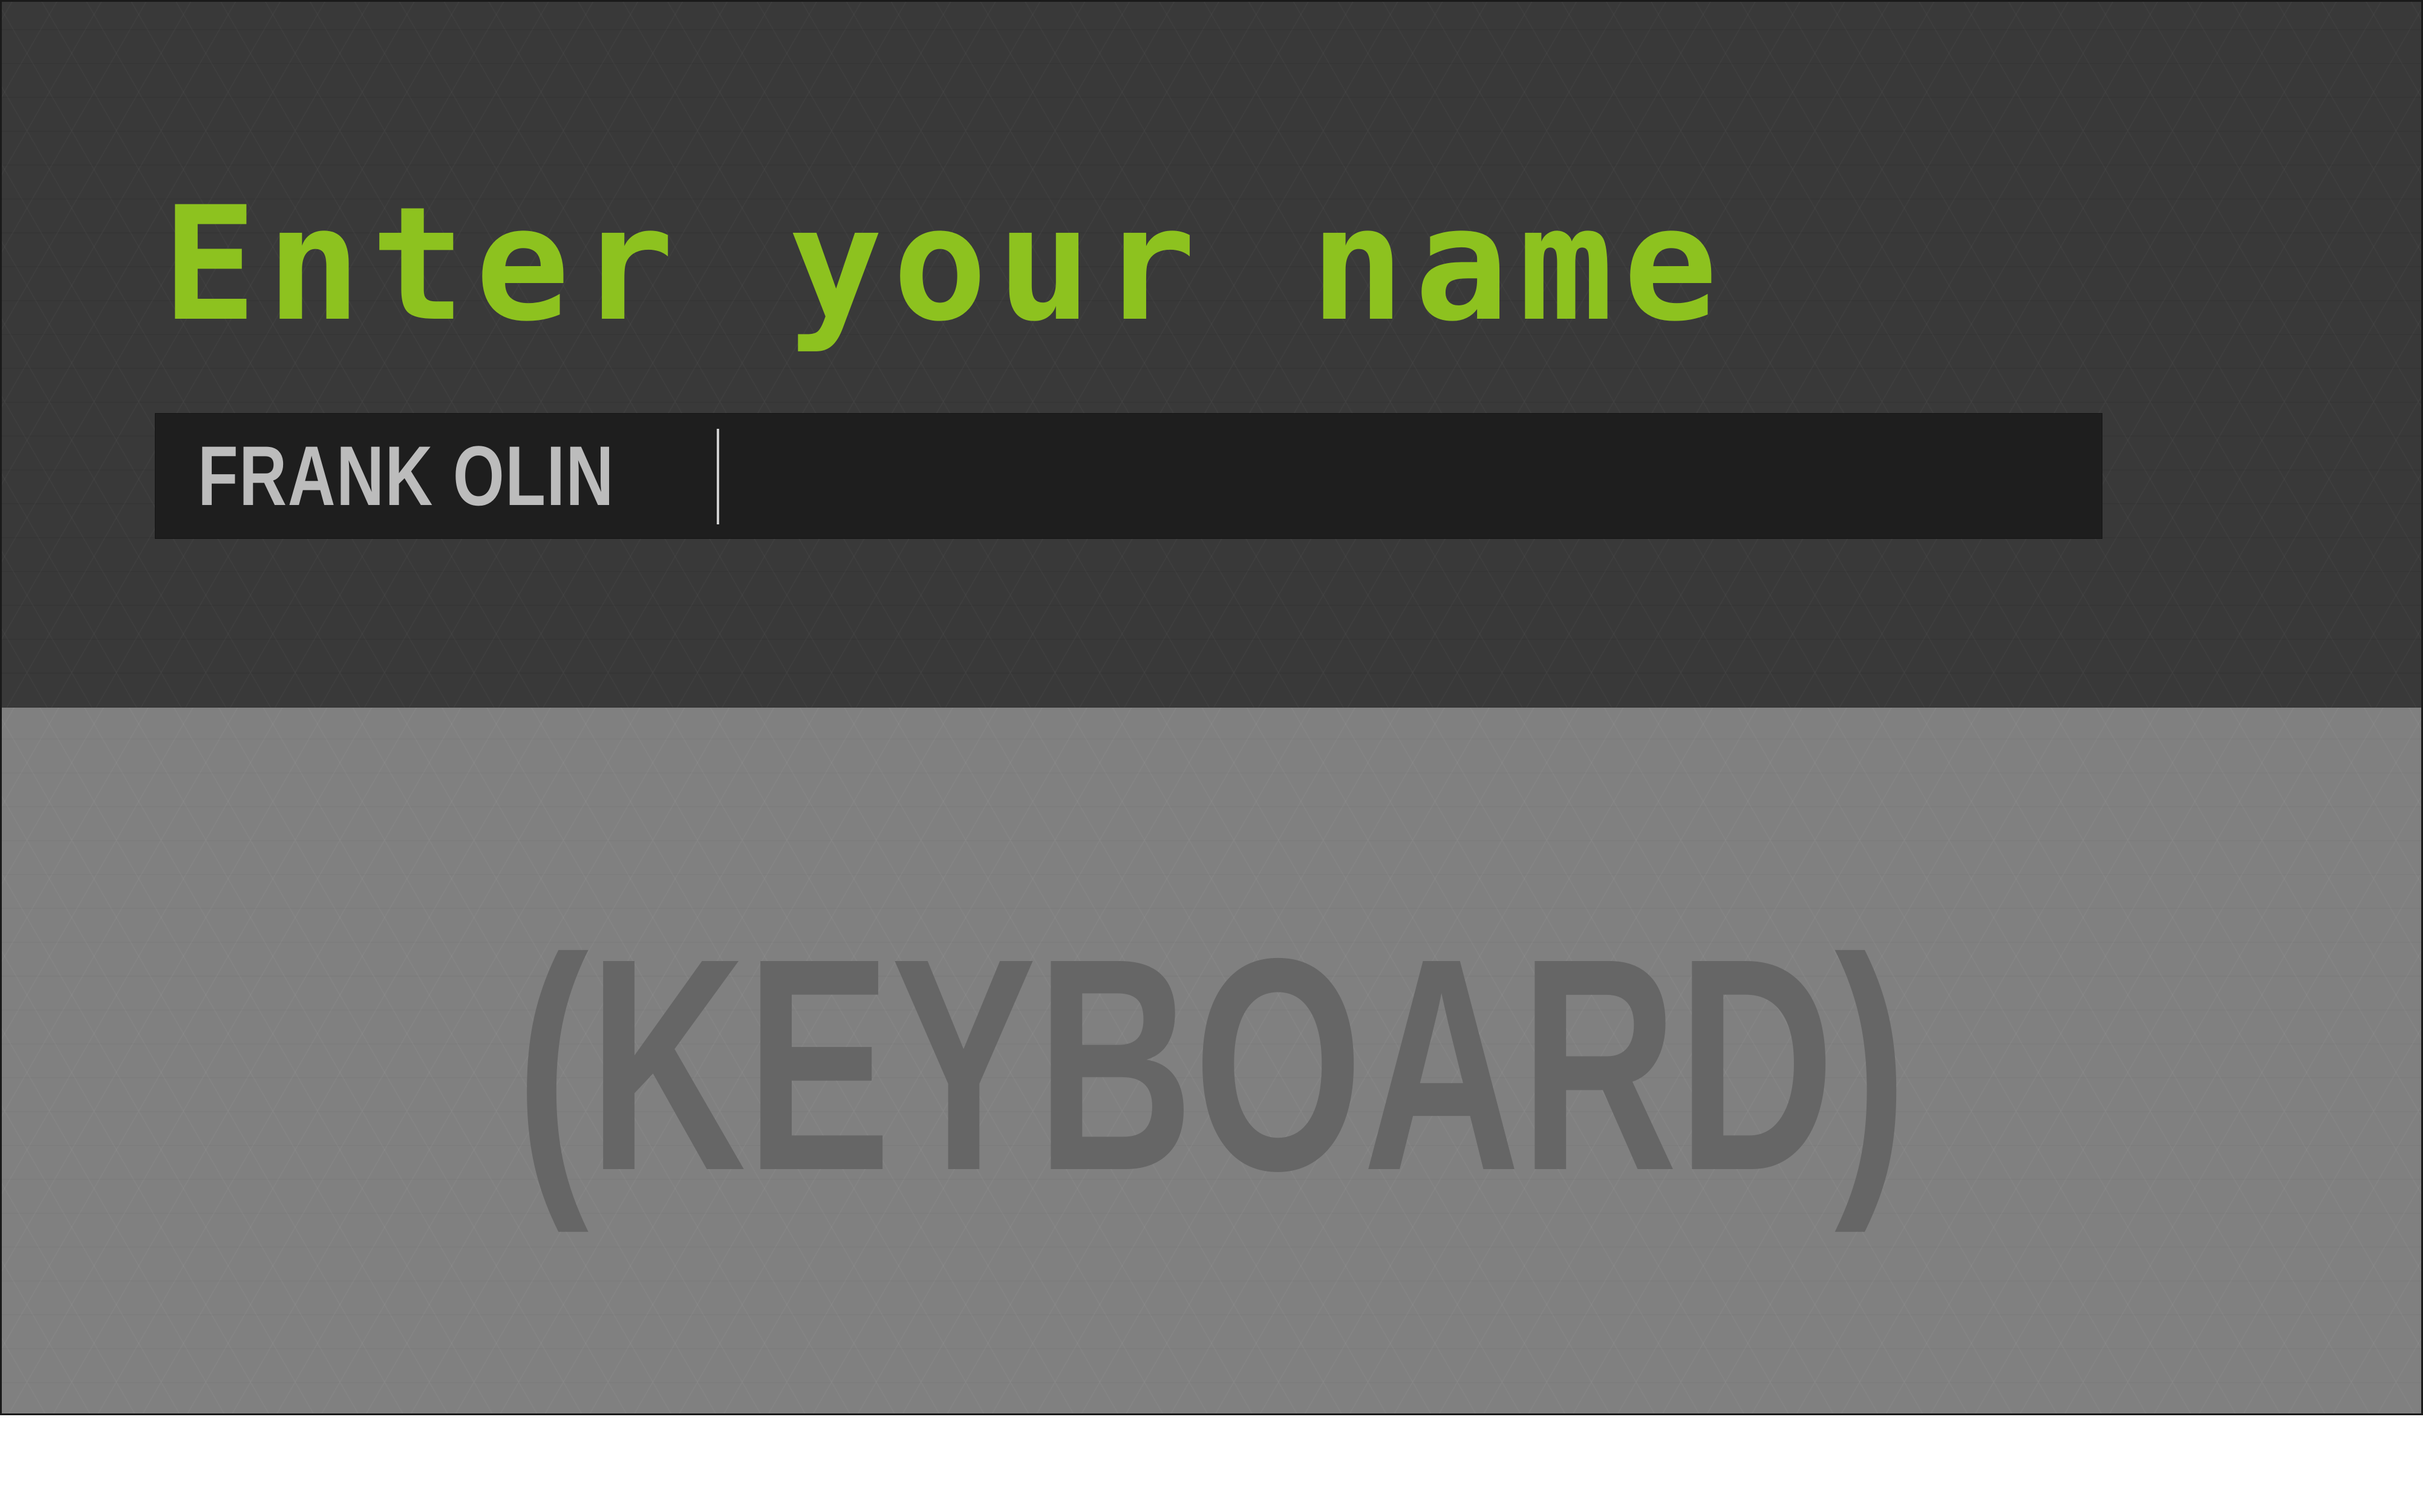  Describe the element at coordinates (945, 265) in the screenshot. I see `page-title: Enter your name` at that location.